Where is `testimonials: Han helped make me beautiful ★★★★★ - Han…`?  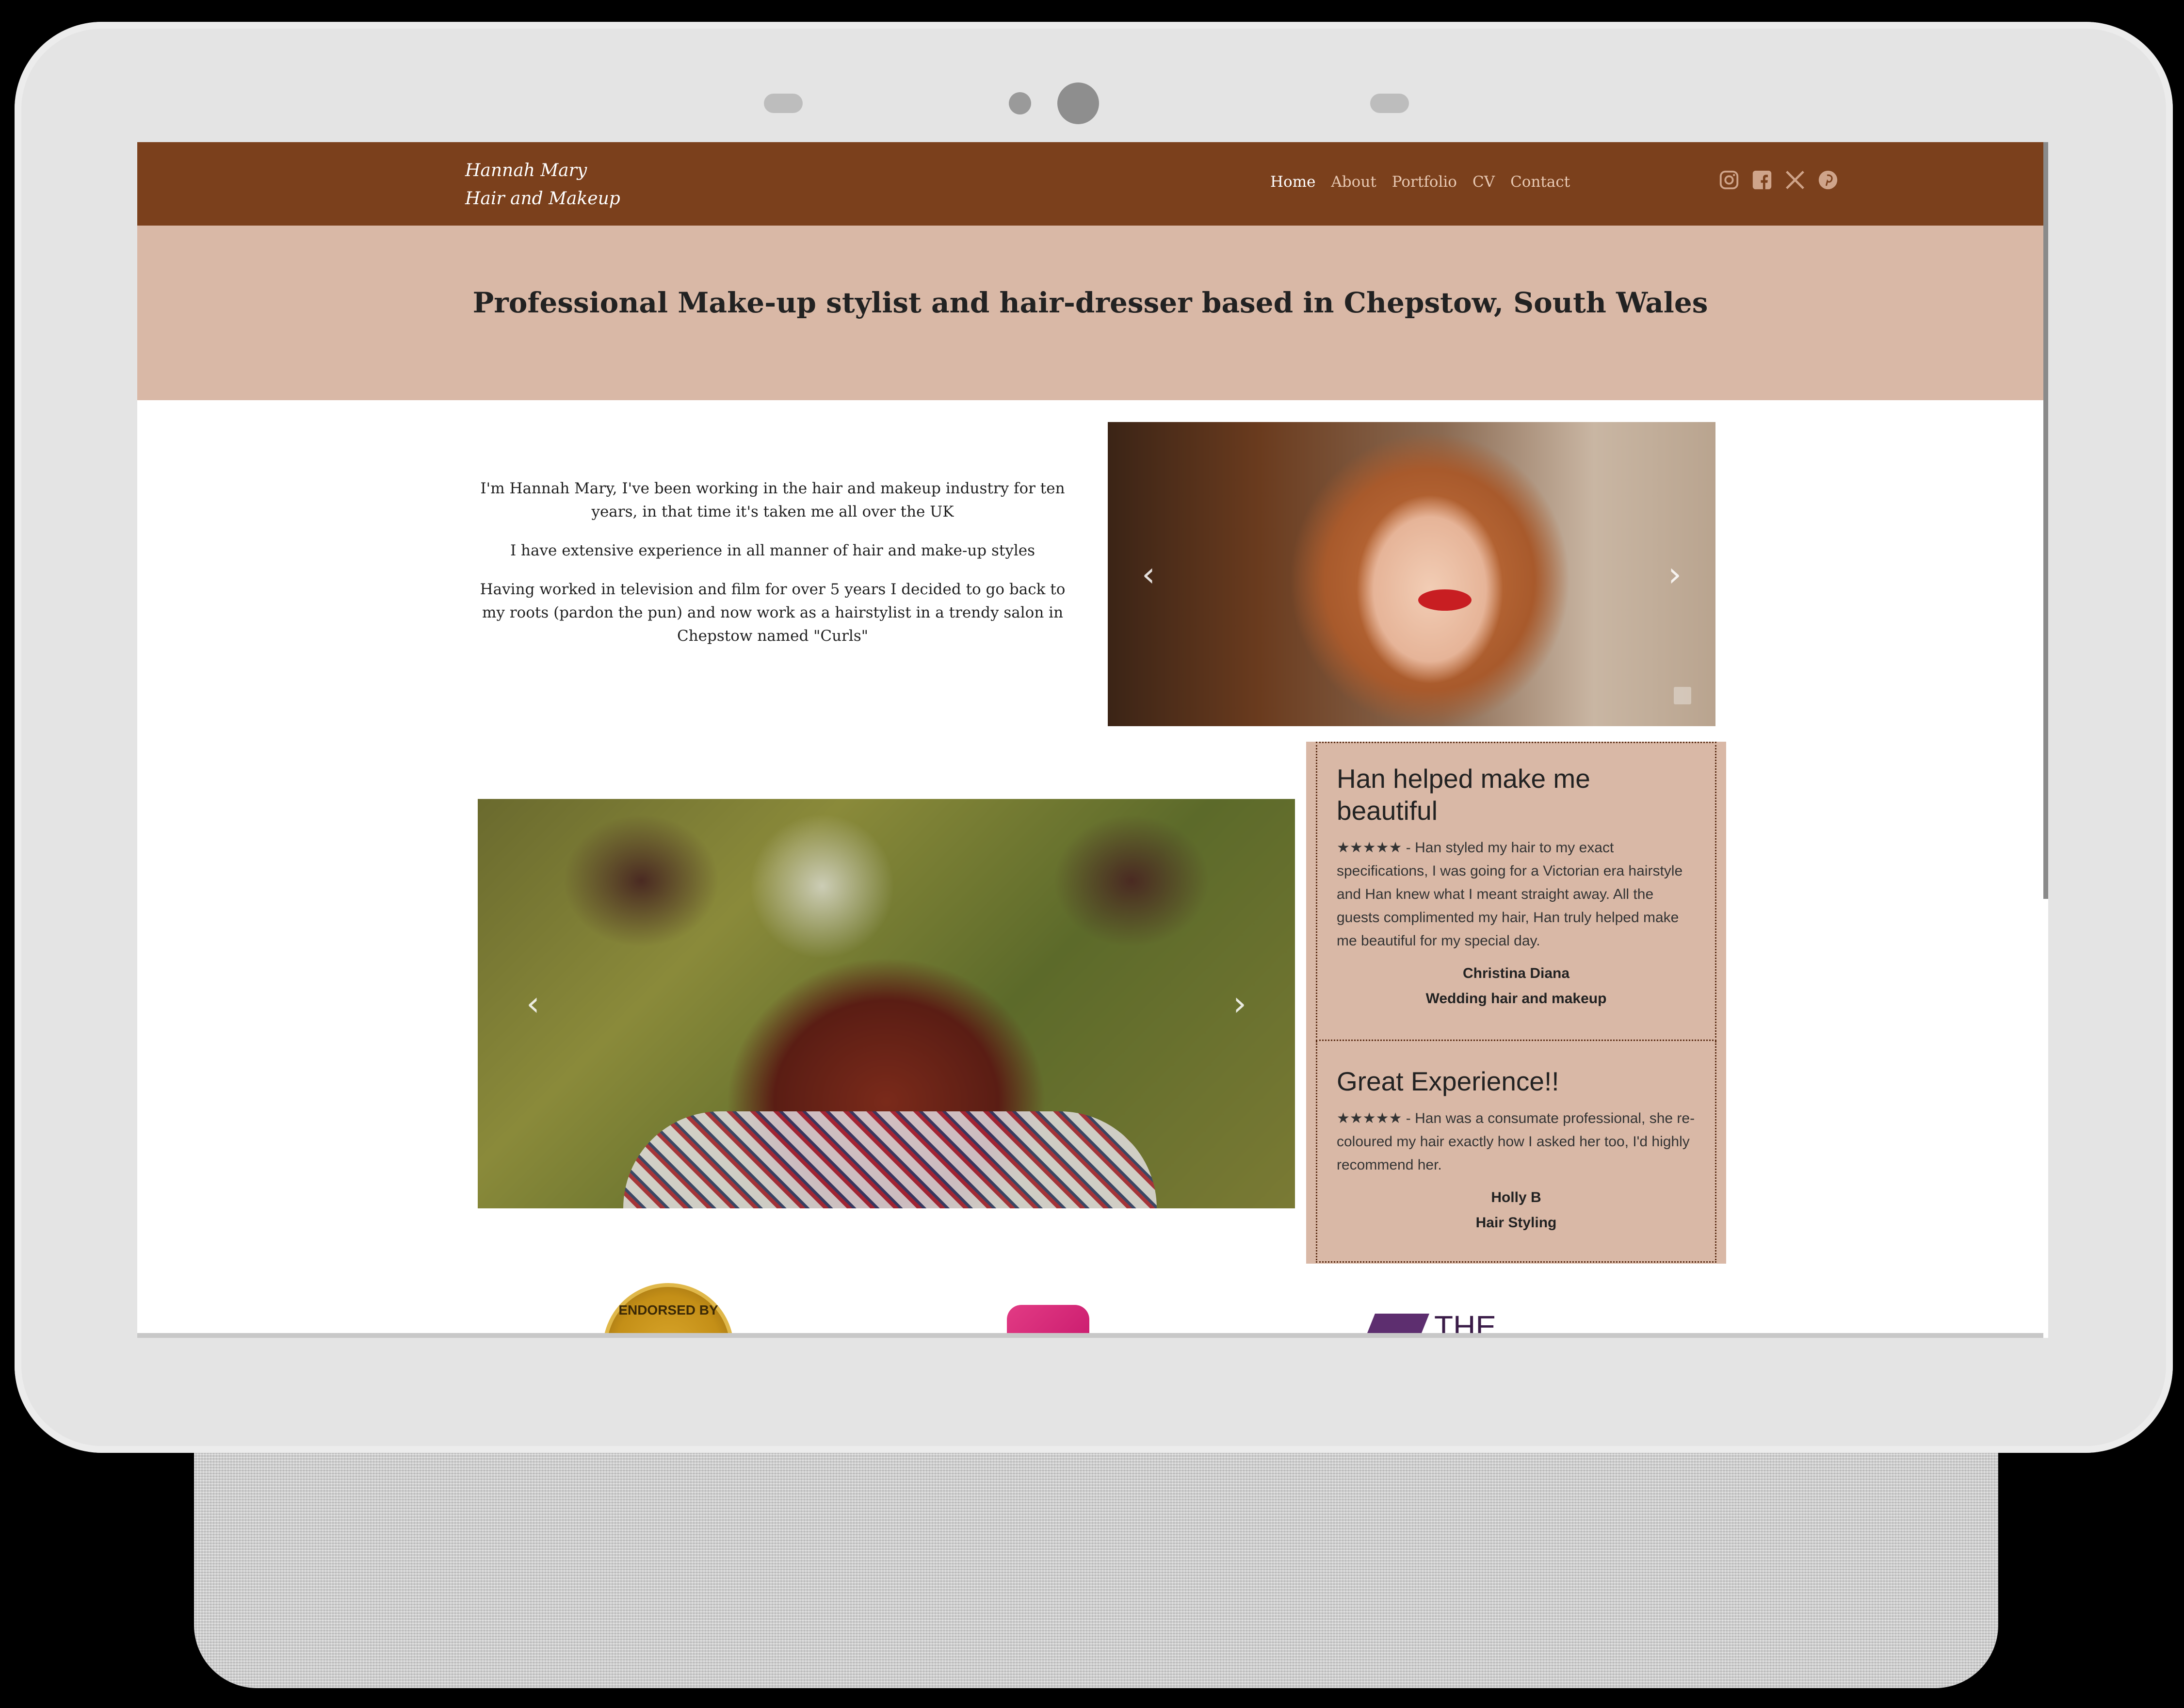 testimonials: Han helped make me beautiful ★★★★★ - Han… is located at coordinates (1516, 1003).